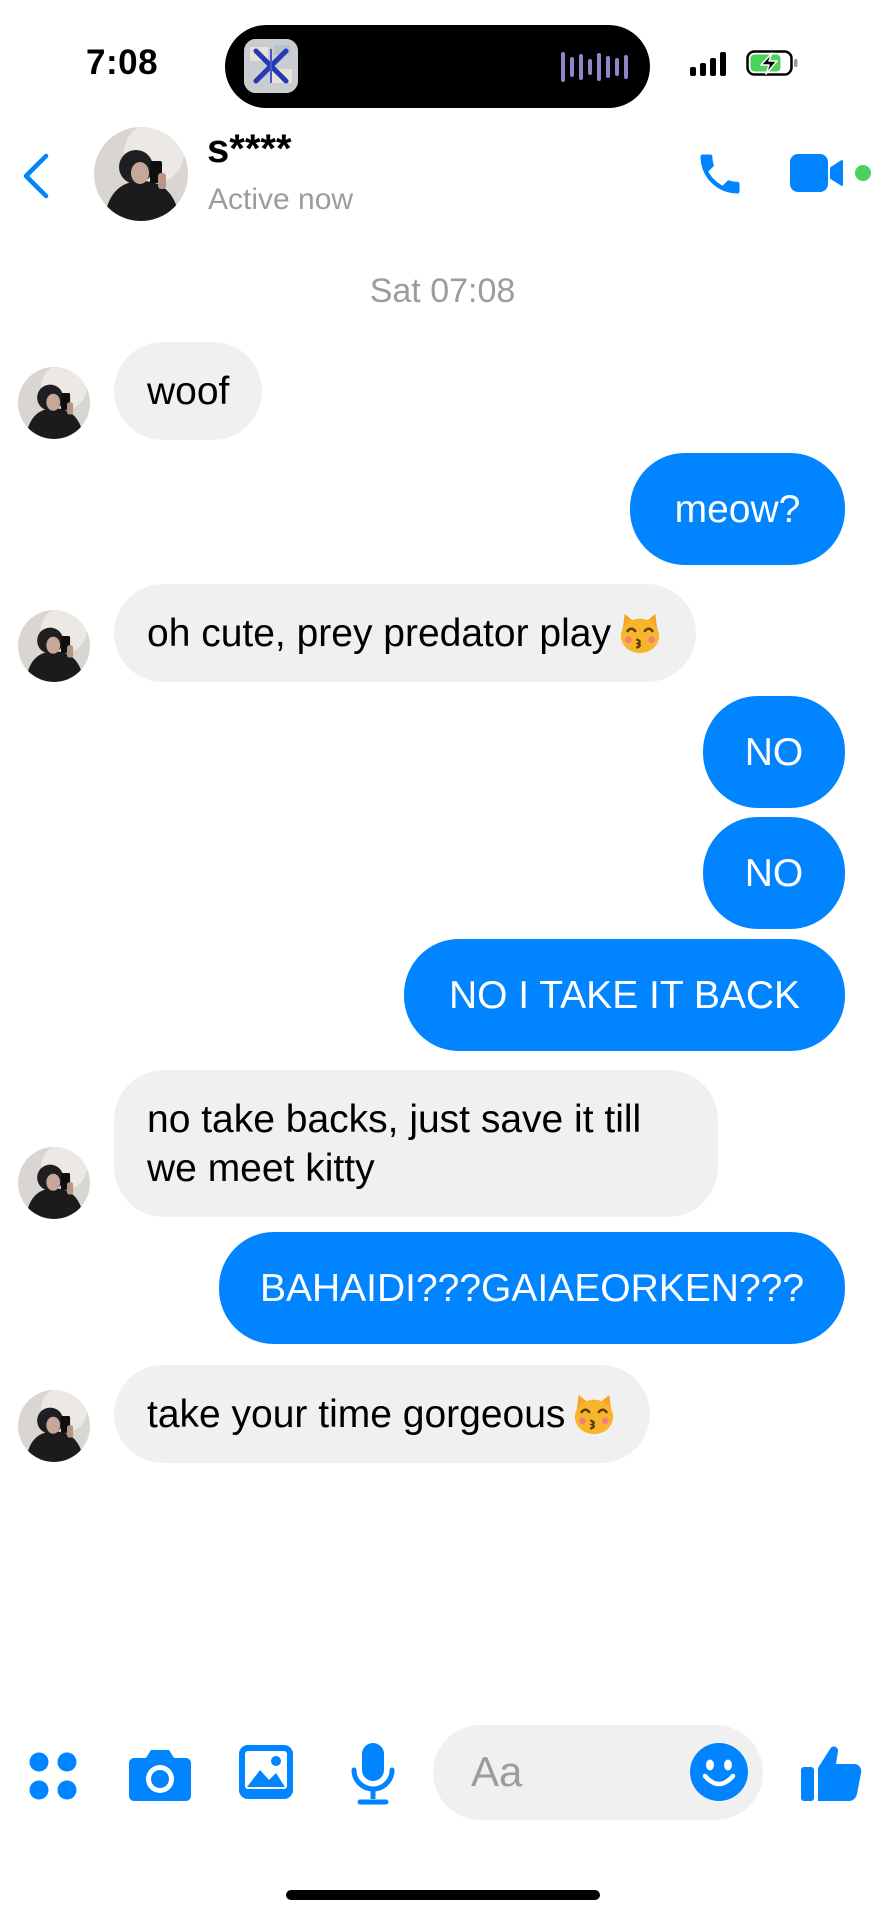 The height and width of the screenshot is (1920, 885). I want to click on voice-message-button, so click(373, 1774).